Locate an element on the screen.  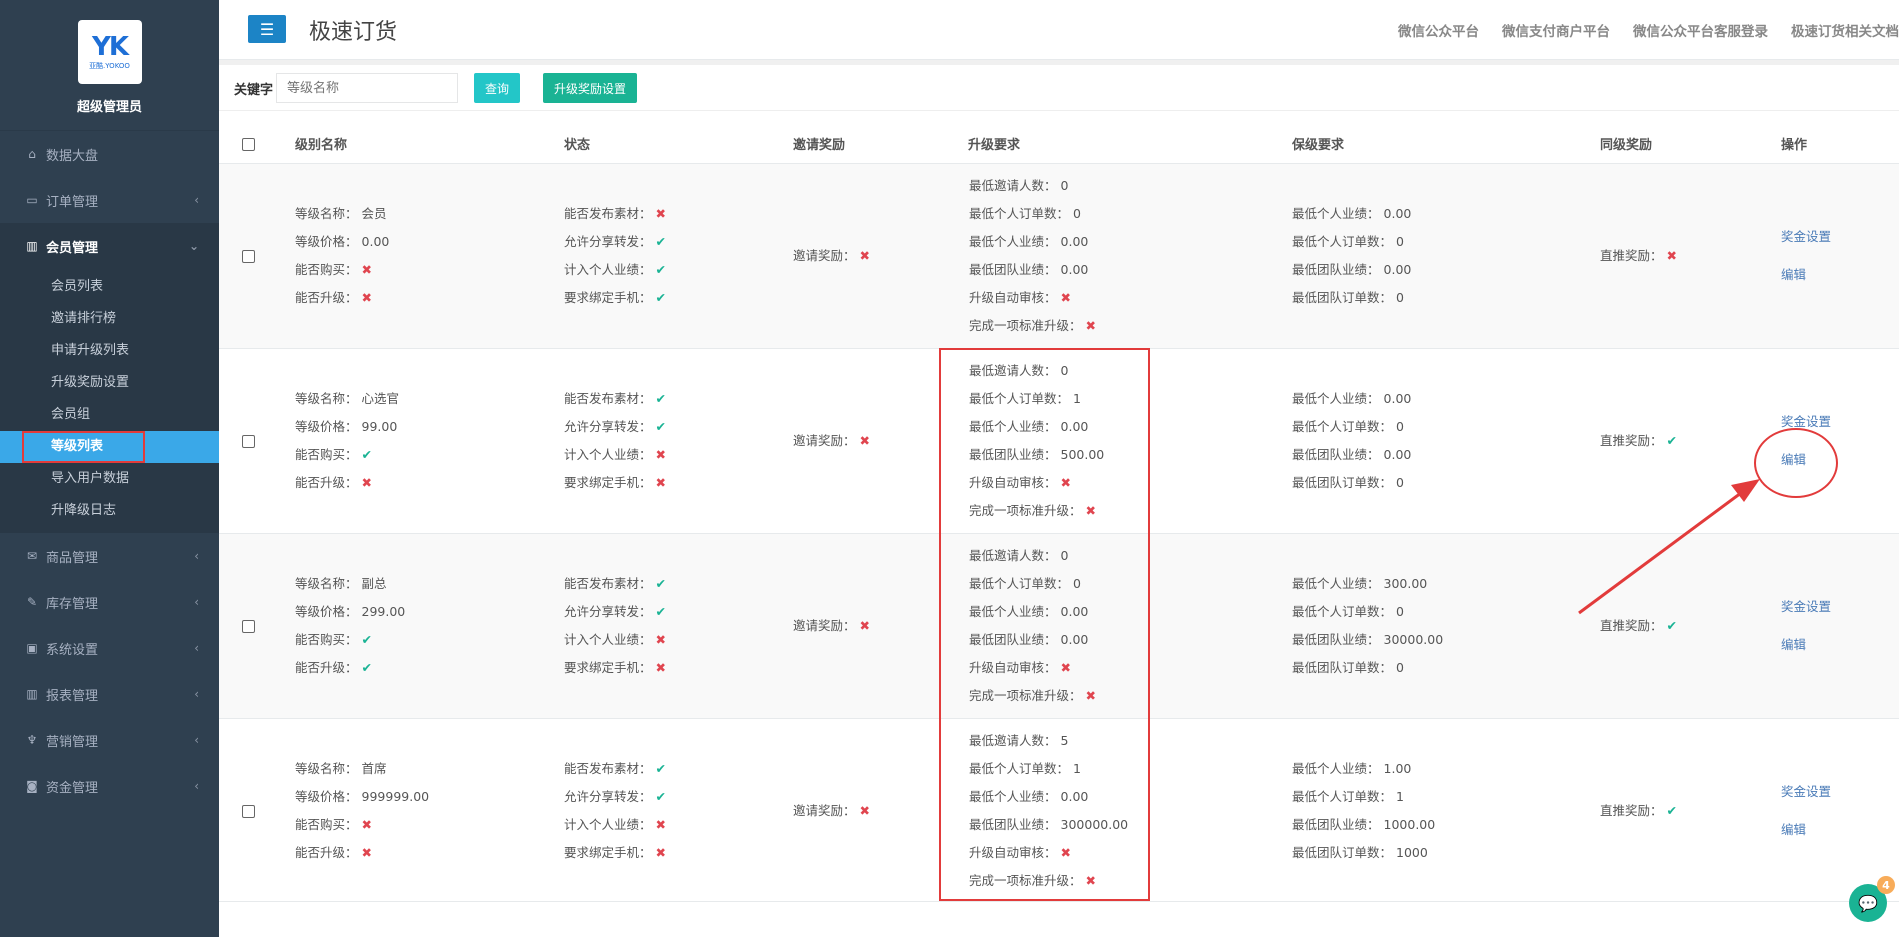
submenu-item-7: 升降级日志 is located at coordinates (109, 511).